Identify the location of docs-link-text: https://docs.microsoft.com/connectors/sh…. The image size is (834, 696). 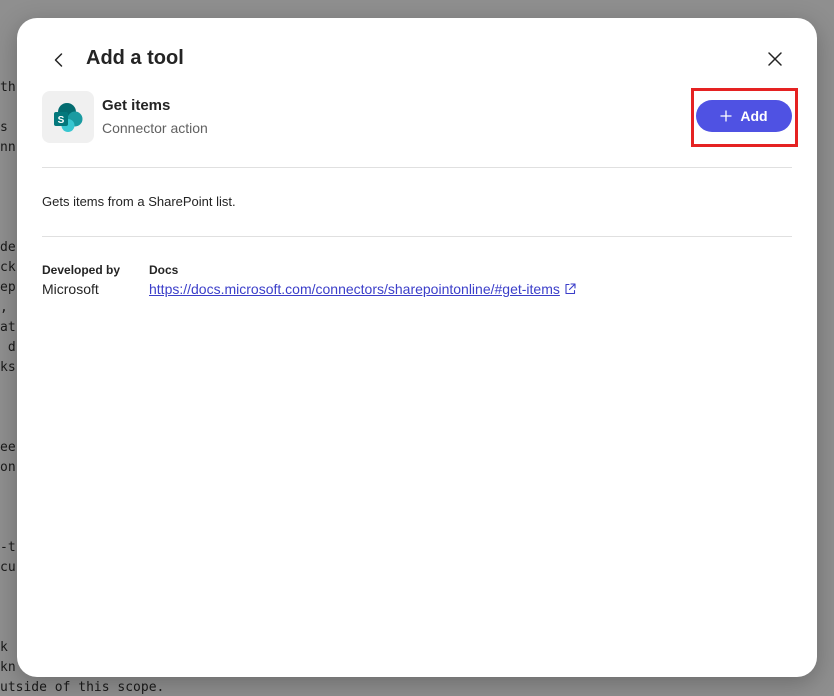
(354, 289).